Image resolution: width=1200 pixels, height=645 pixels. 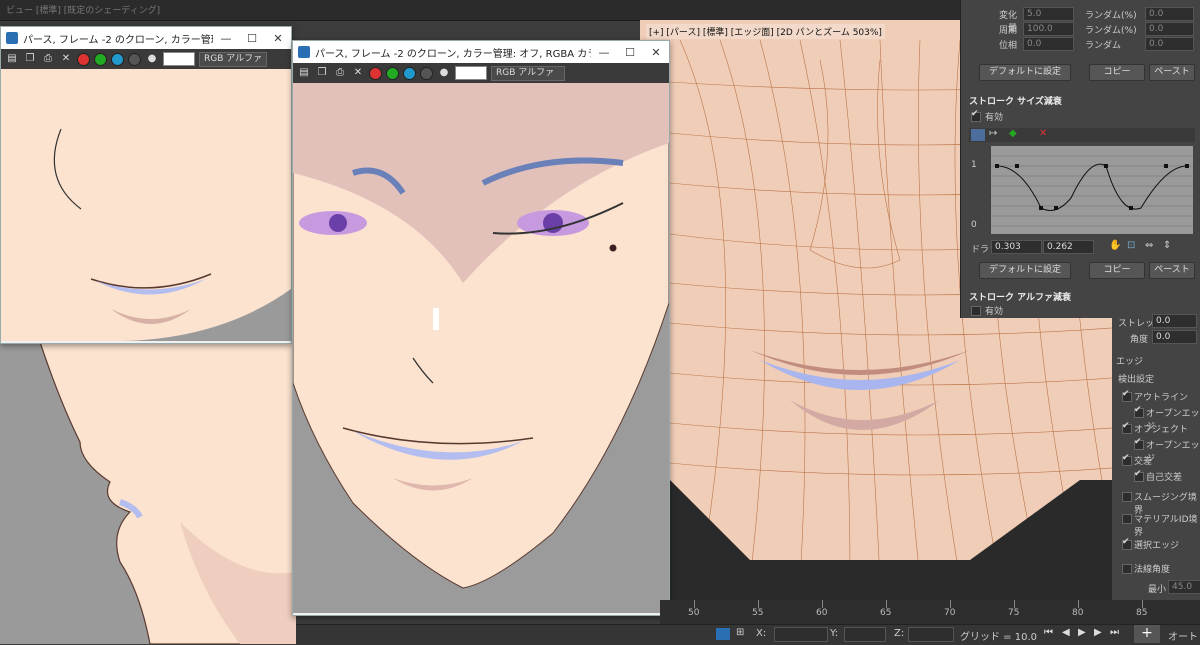 What do you see at coordinates (723, 634) in the screenshot?
I see `lock-icon` at bounding box center [723, 634].